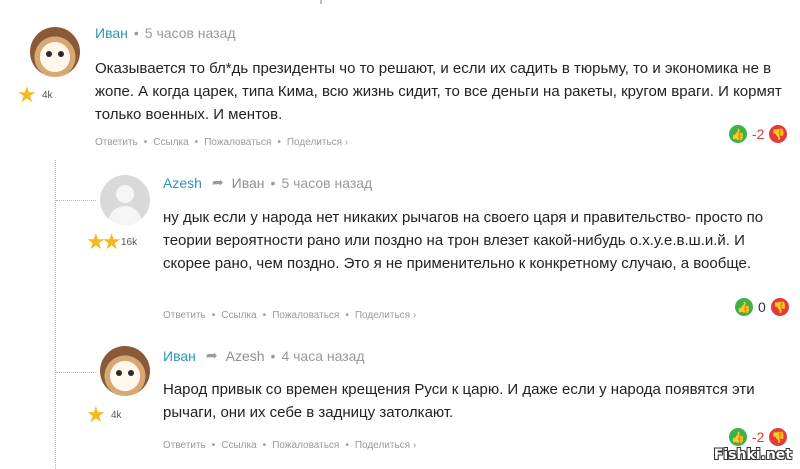 The height and width of the screenshot is (469, 800). Describe the element at coordinates (129, 242) in the screenshot. I see `karma-count: 16k` at that location.